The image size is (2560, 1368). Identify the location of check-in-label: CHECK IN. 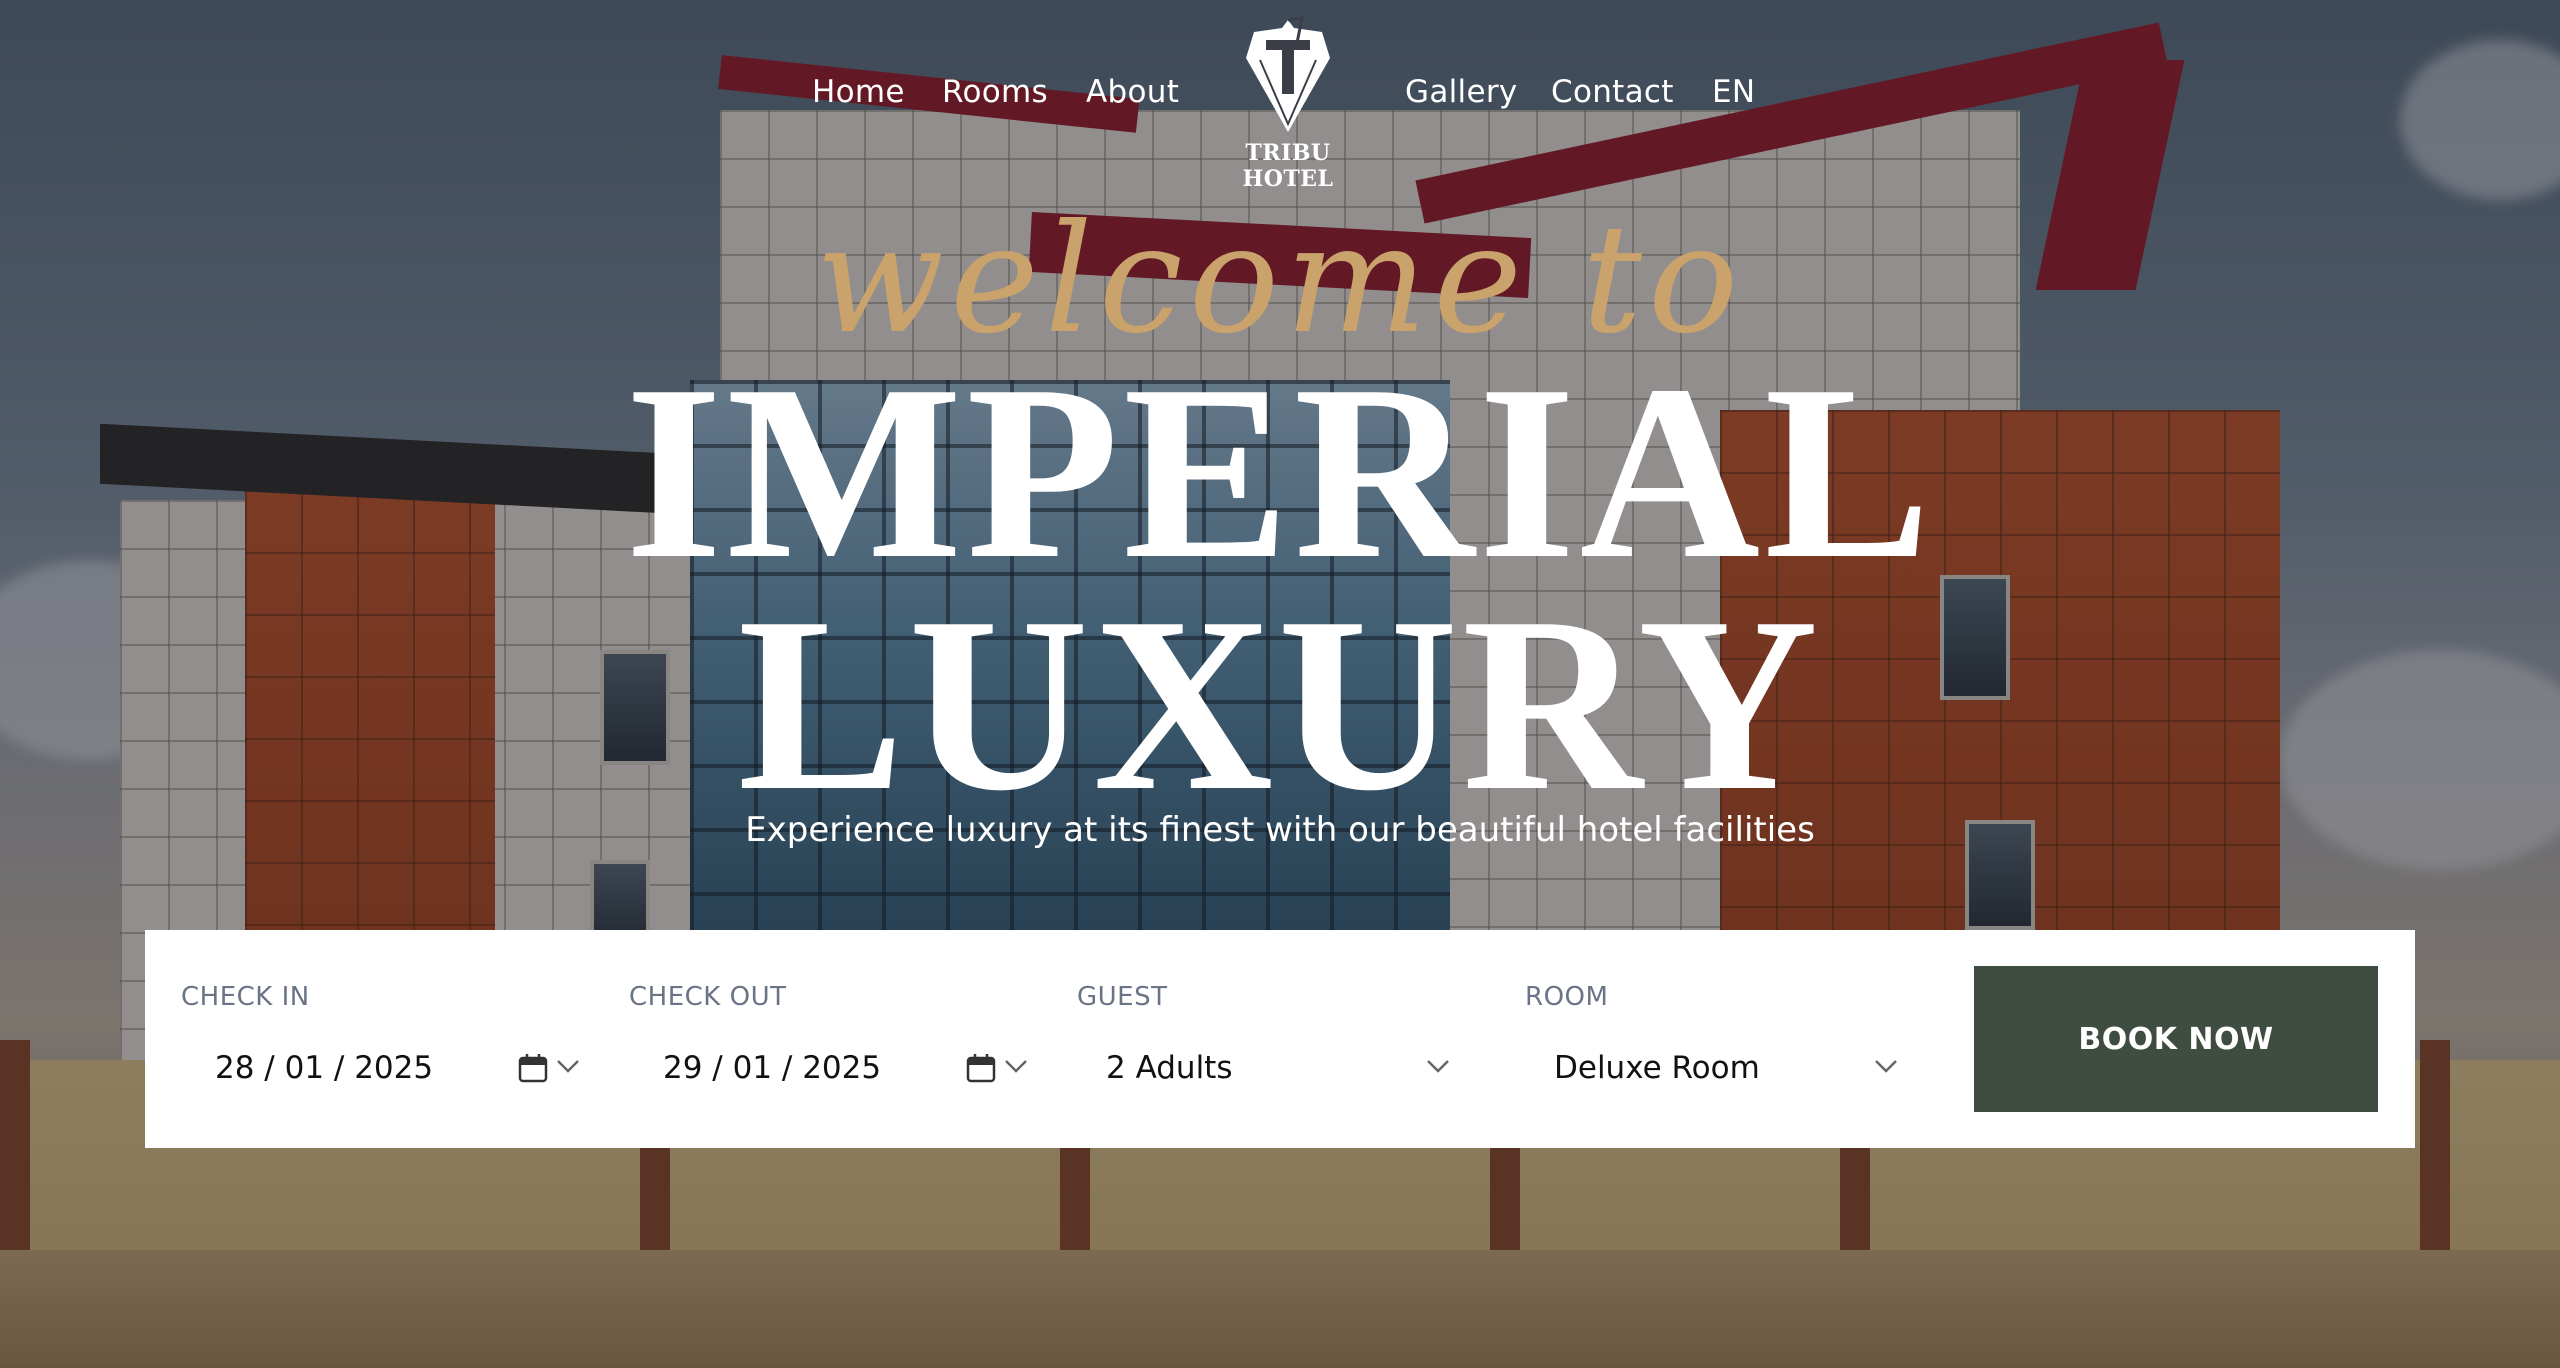
(245, 997).